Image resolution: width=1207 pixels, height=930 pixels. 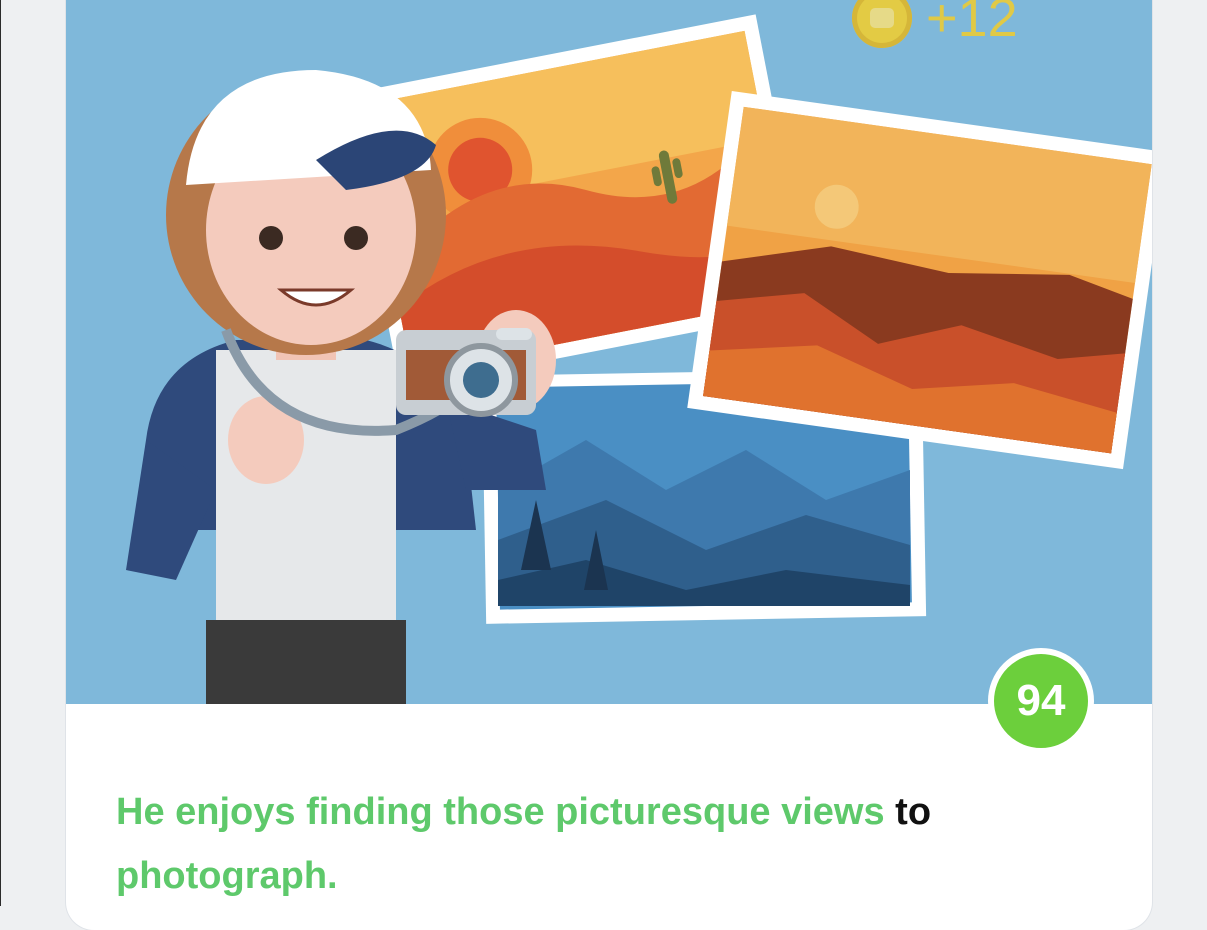 What do you see at coordinates (227, 876) in the screenshot?
I see `sentence-highlight-2: photograph.` at bounding box center [227, 876].